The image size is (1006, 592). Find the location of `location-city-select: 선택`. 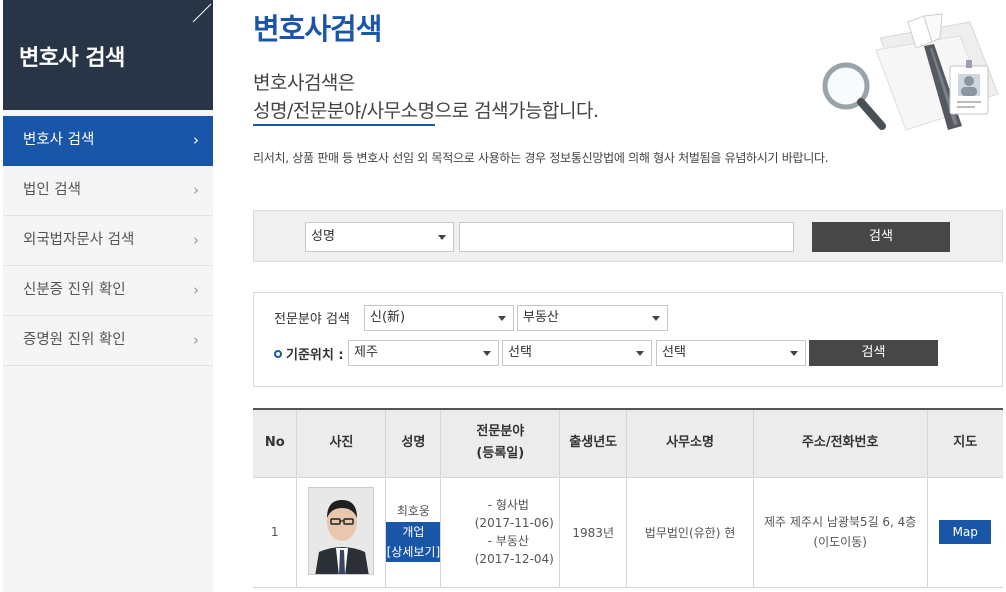

location-city-select: 선택 is located at coordinates (577, 353).